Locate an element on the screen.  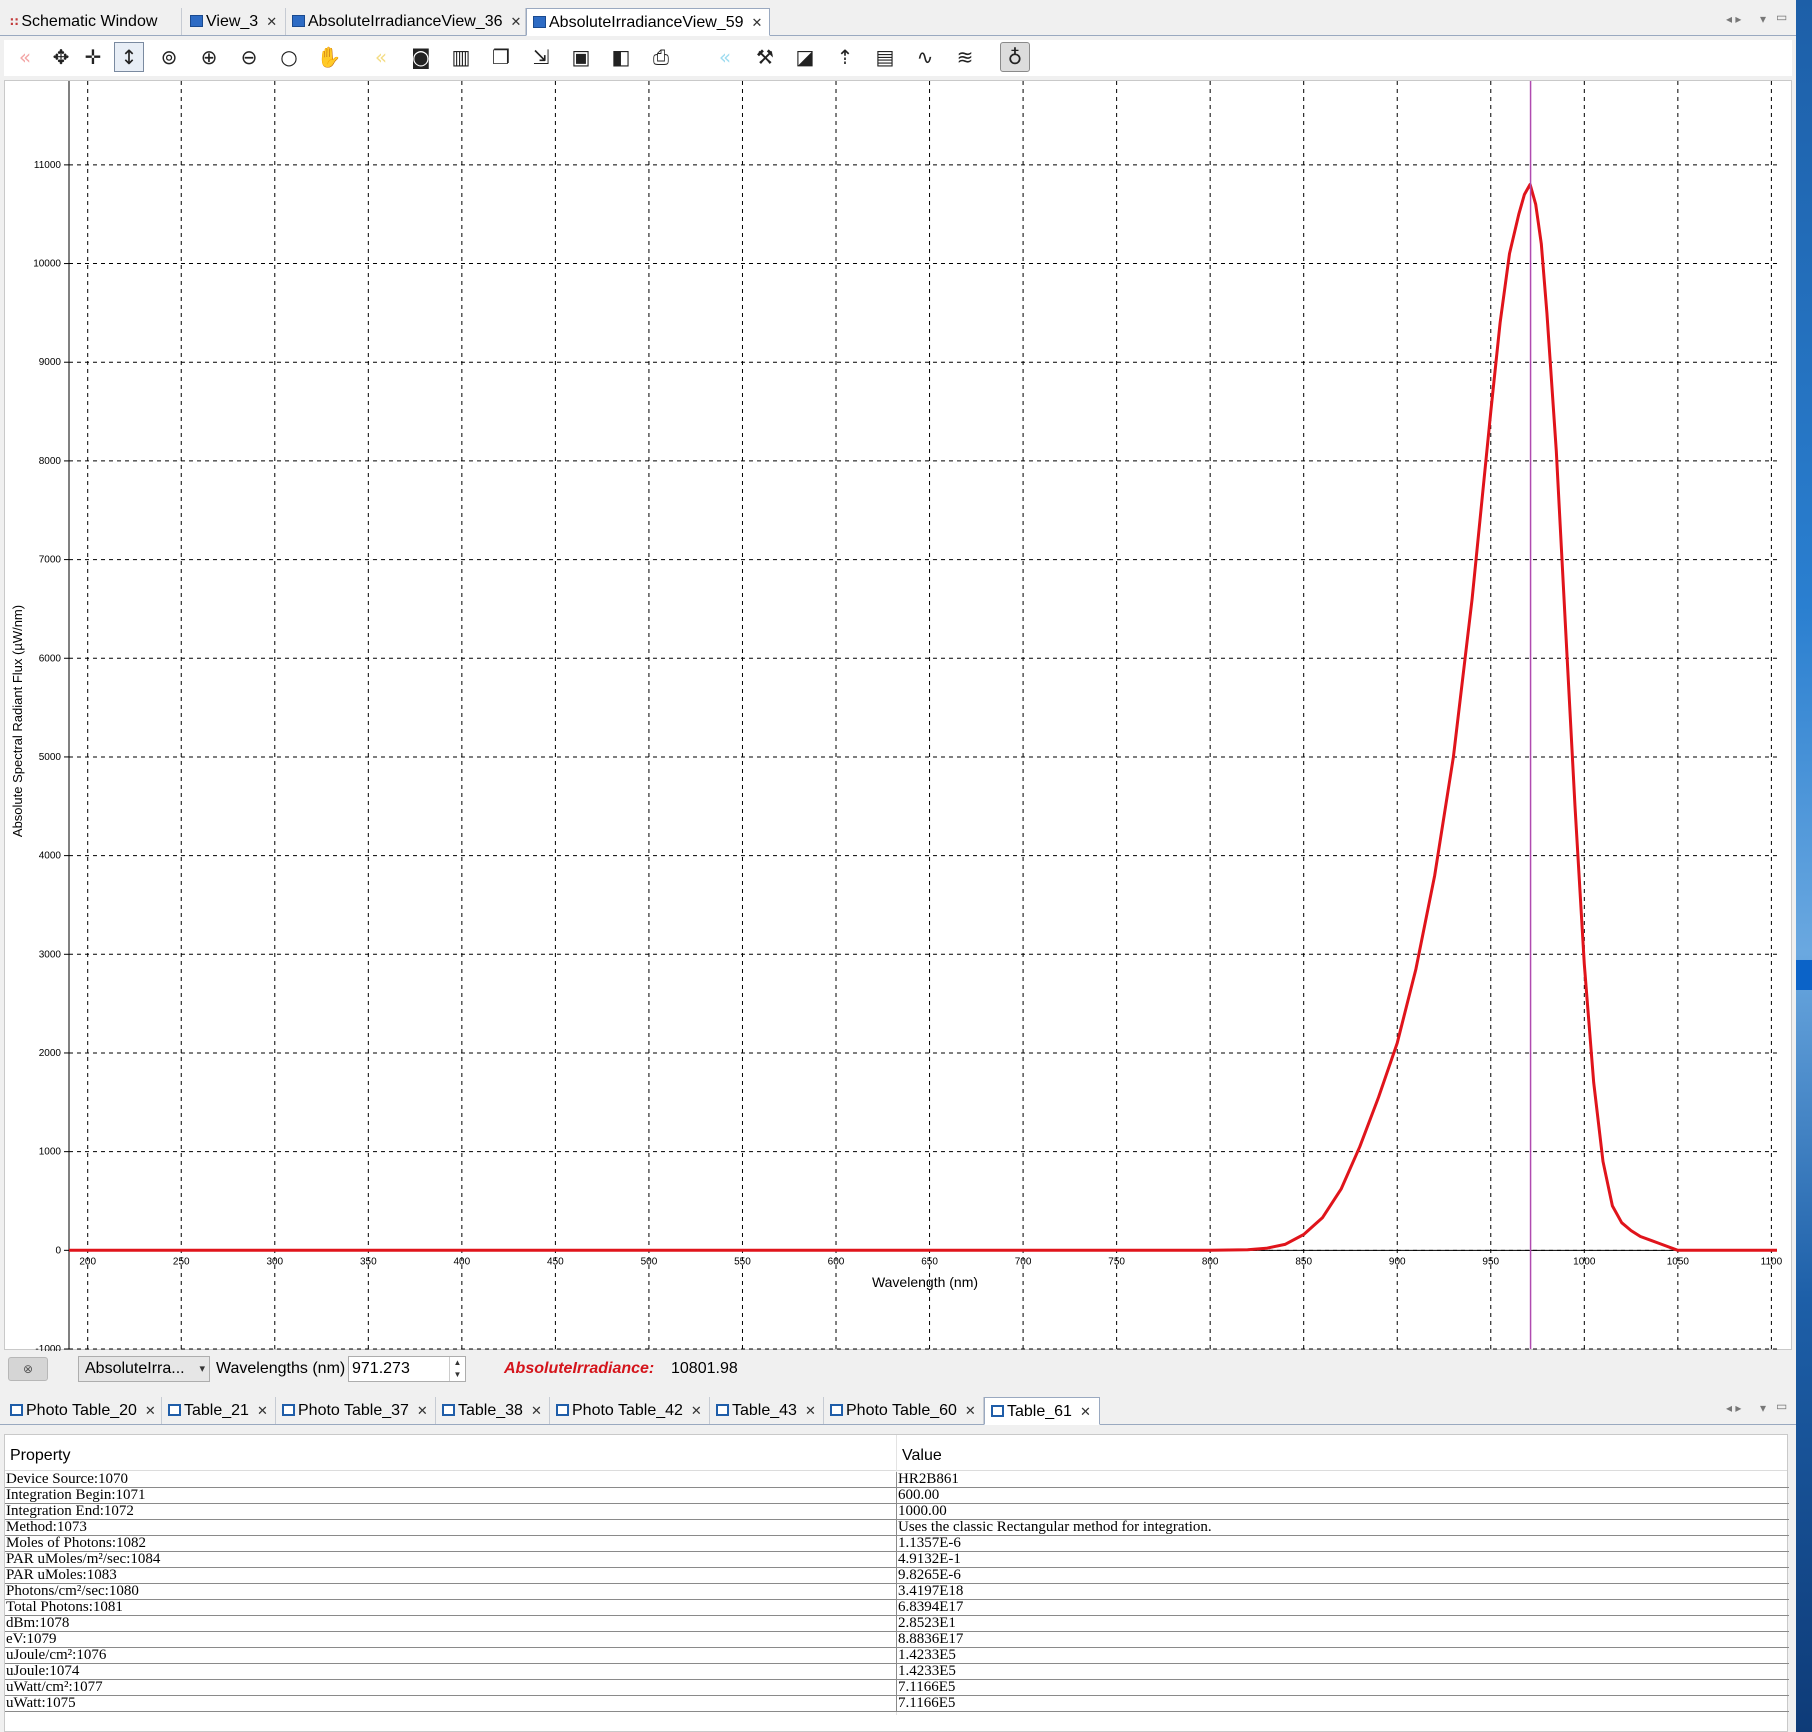
tools-icon: ⚒ is located at coordinates (765, 57).